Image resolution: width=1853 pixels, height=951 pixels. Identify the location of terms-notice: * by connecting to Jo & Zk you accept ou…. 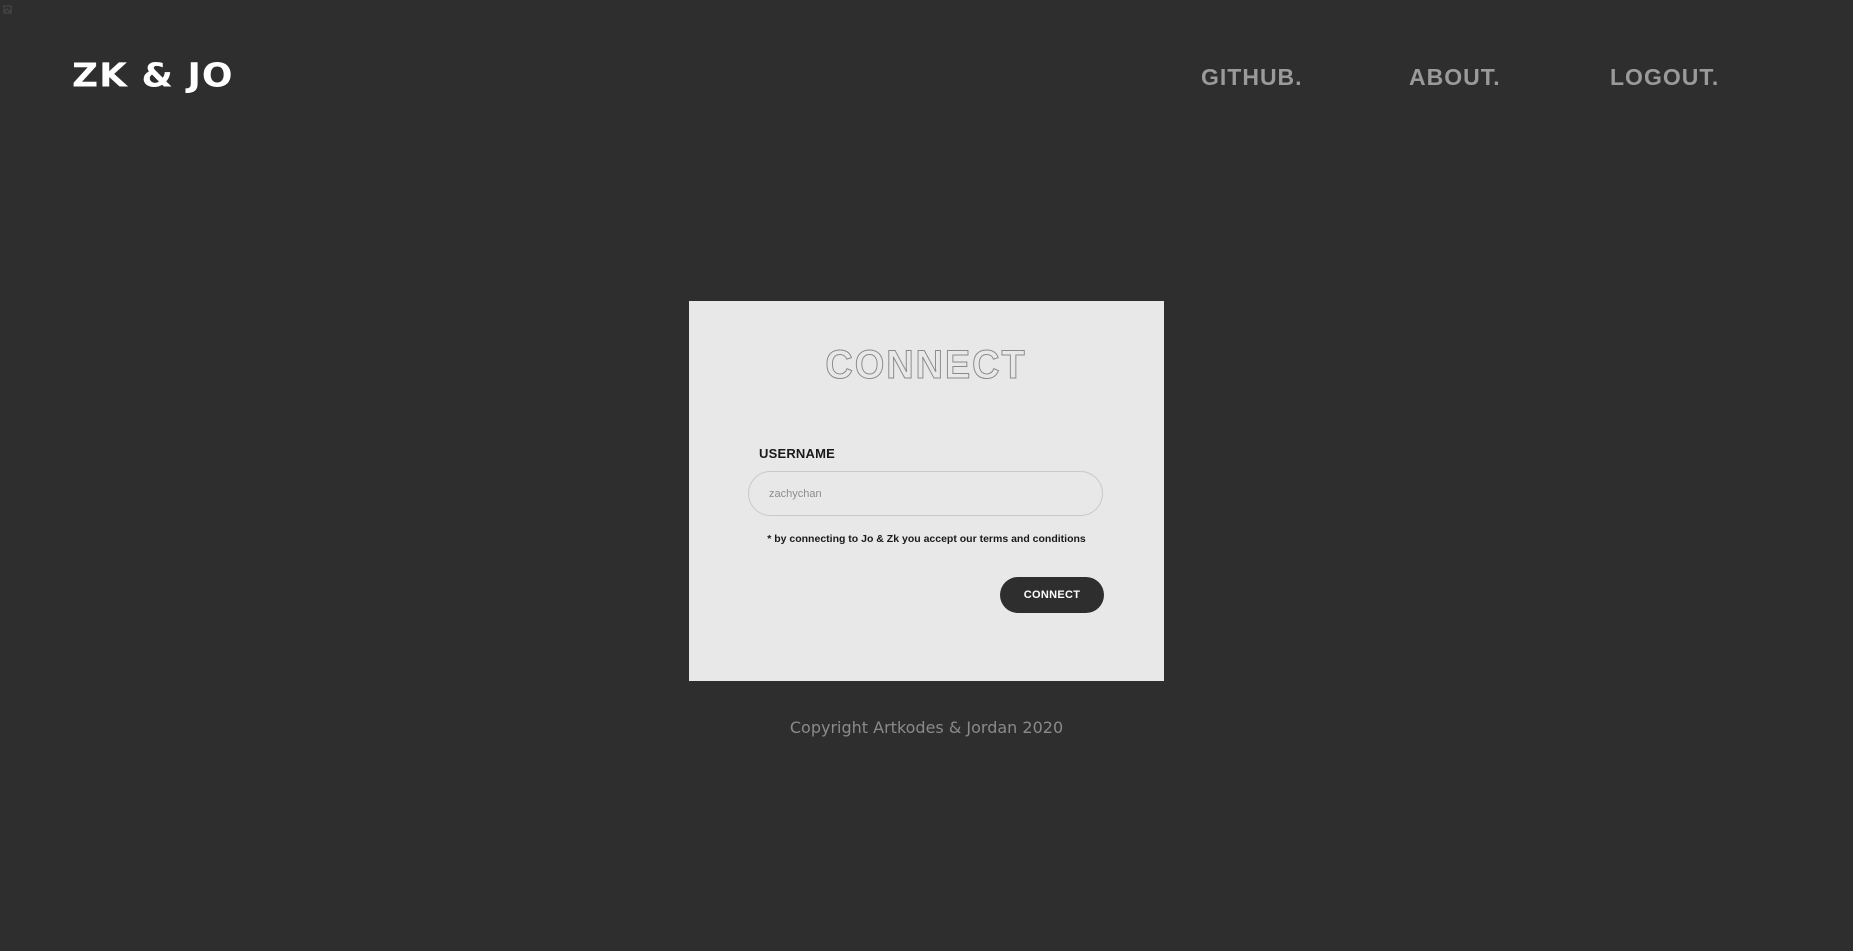
(926, 539).